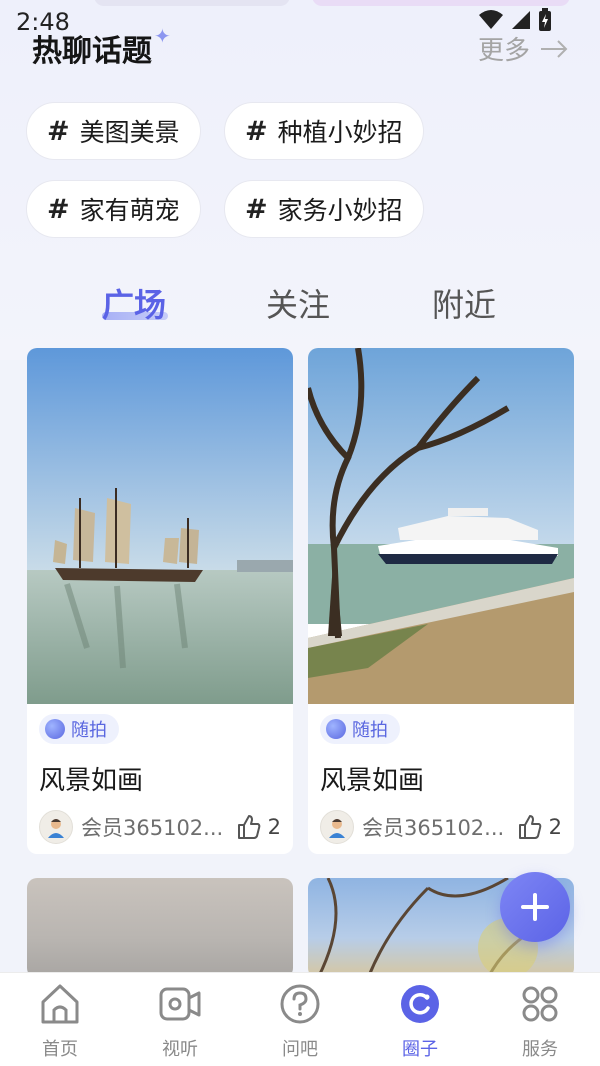 The width and height of the screenshot is (600, 1066). I want to click on bottom-nav: 首页 视听 问吧 圈子 服务, so click(300, 1019).